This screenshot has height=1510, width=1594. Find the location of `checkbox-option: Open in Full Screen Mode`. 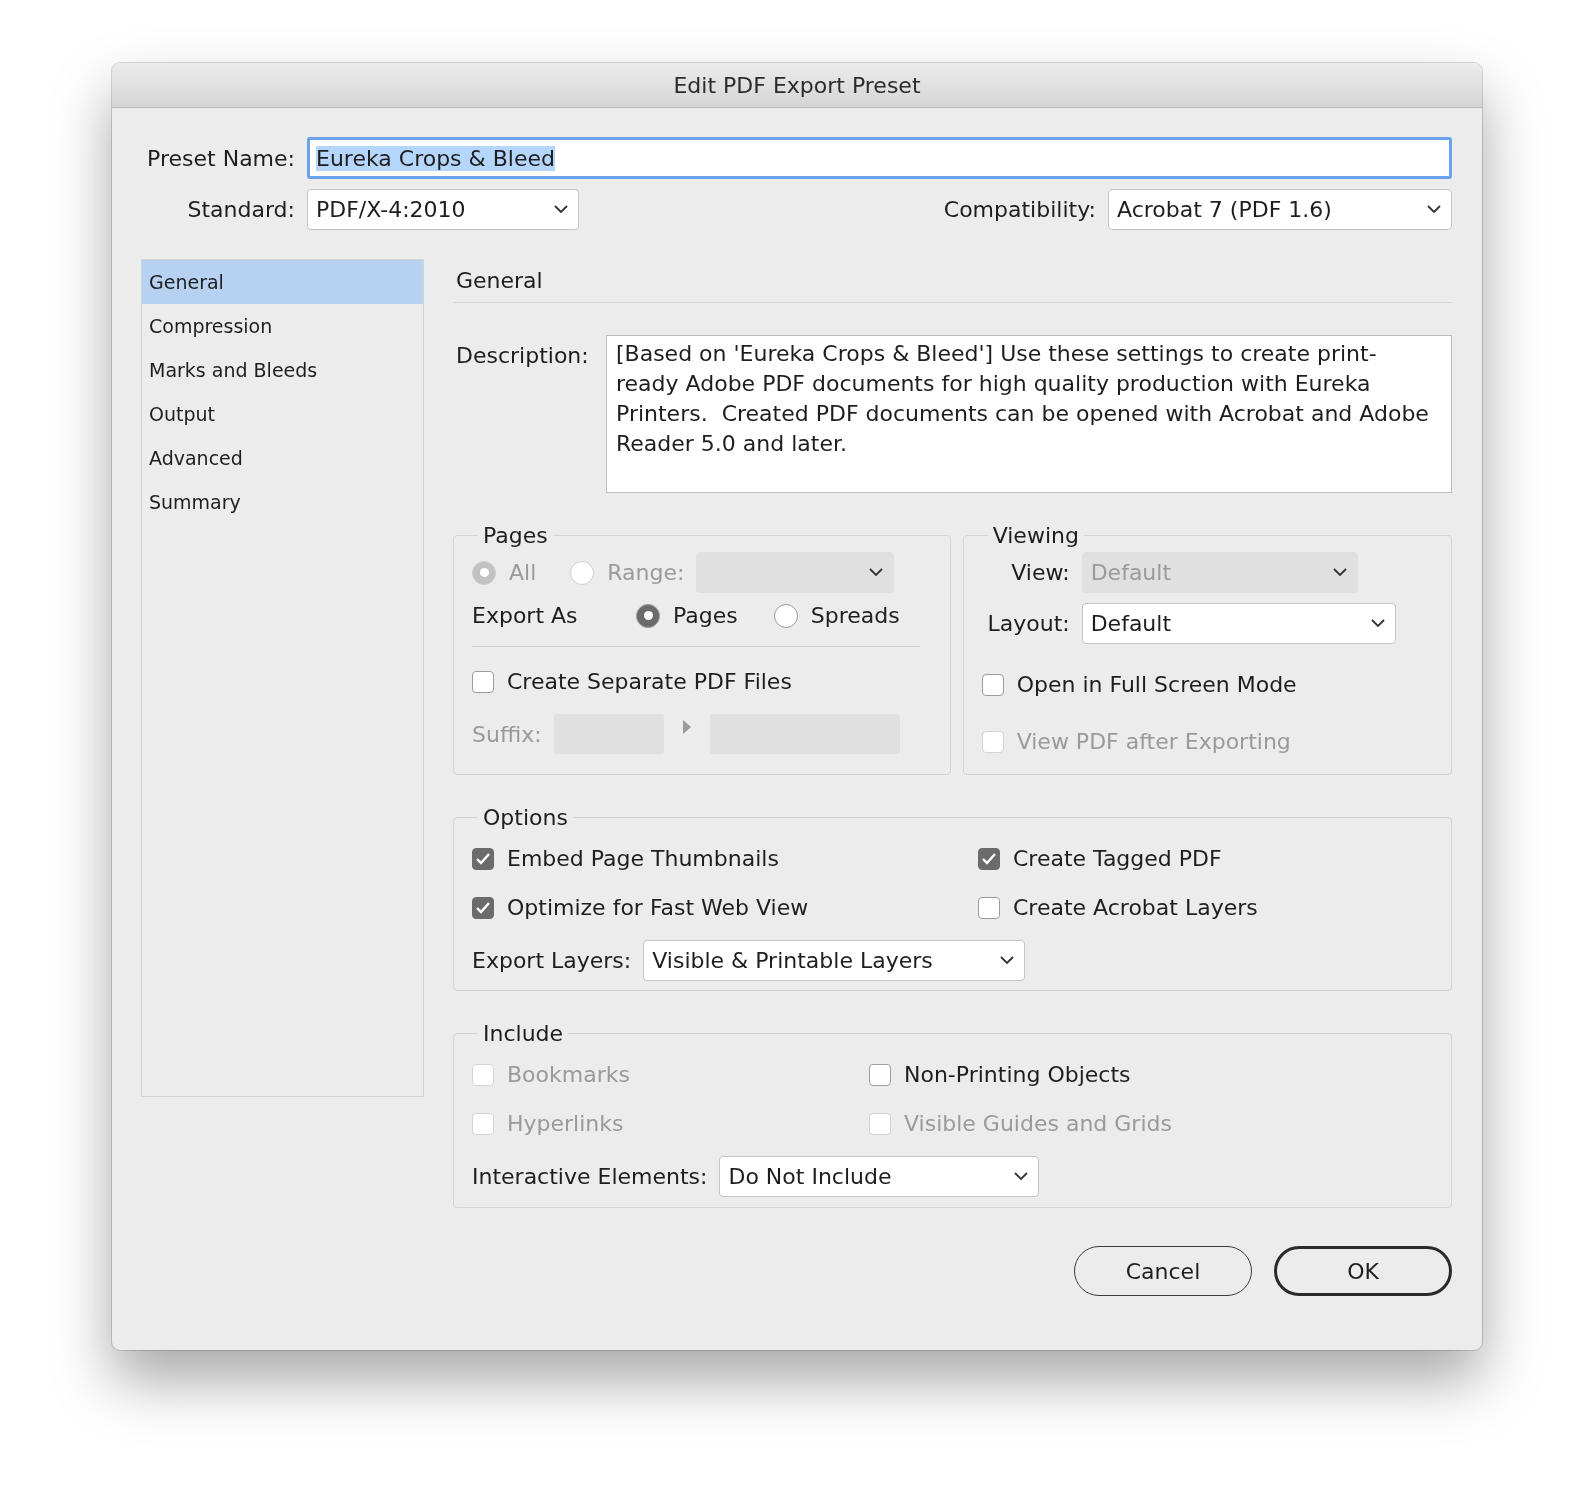

checkbox-option: Open in Full Screen Mode is located at coordinates (1209, 684).